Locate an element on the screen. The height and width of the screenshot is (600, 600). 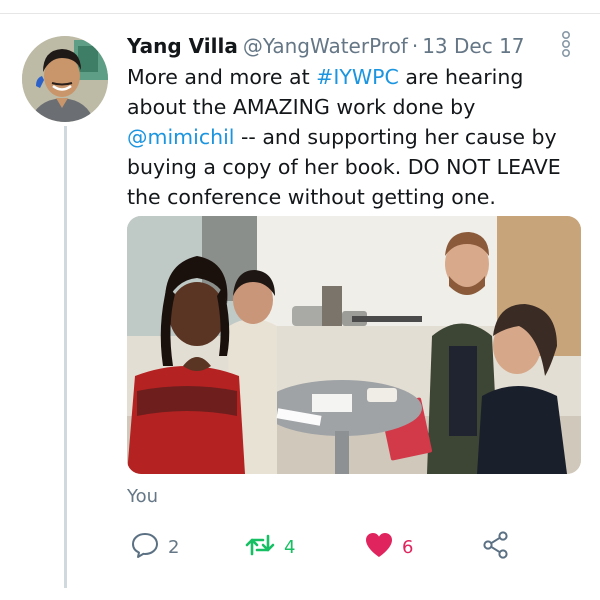
like-button: 6 is located at coordinates (388, 547).